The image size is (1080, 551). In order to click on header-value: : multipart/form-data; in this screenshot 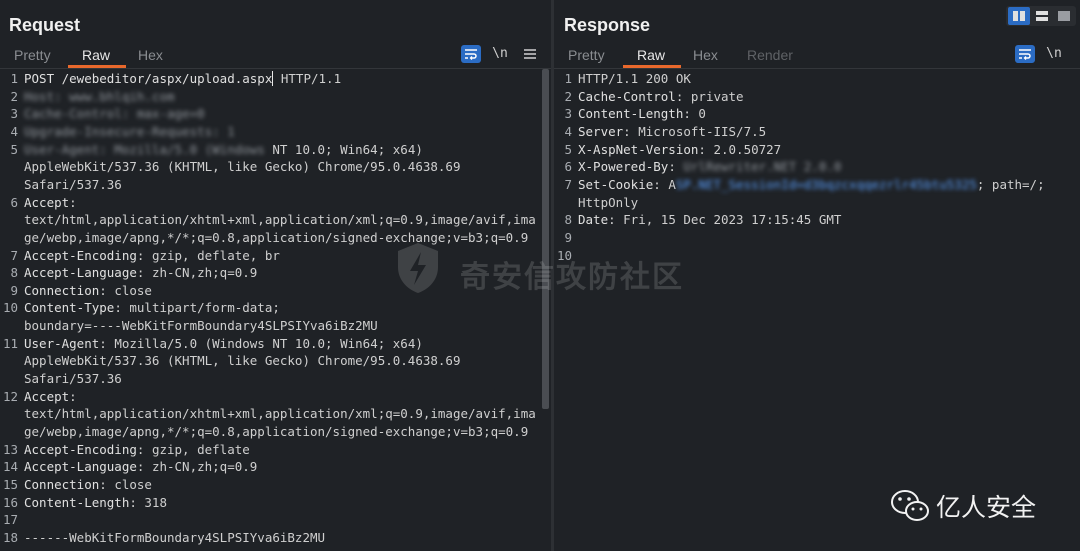, I will do `click(197, 308)`.